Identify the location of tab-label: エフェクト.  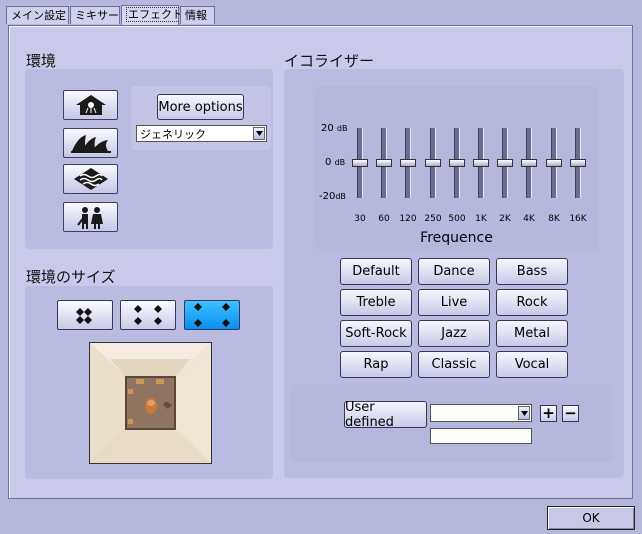
(155, 14).